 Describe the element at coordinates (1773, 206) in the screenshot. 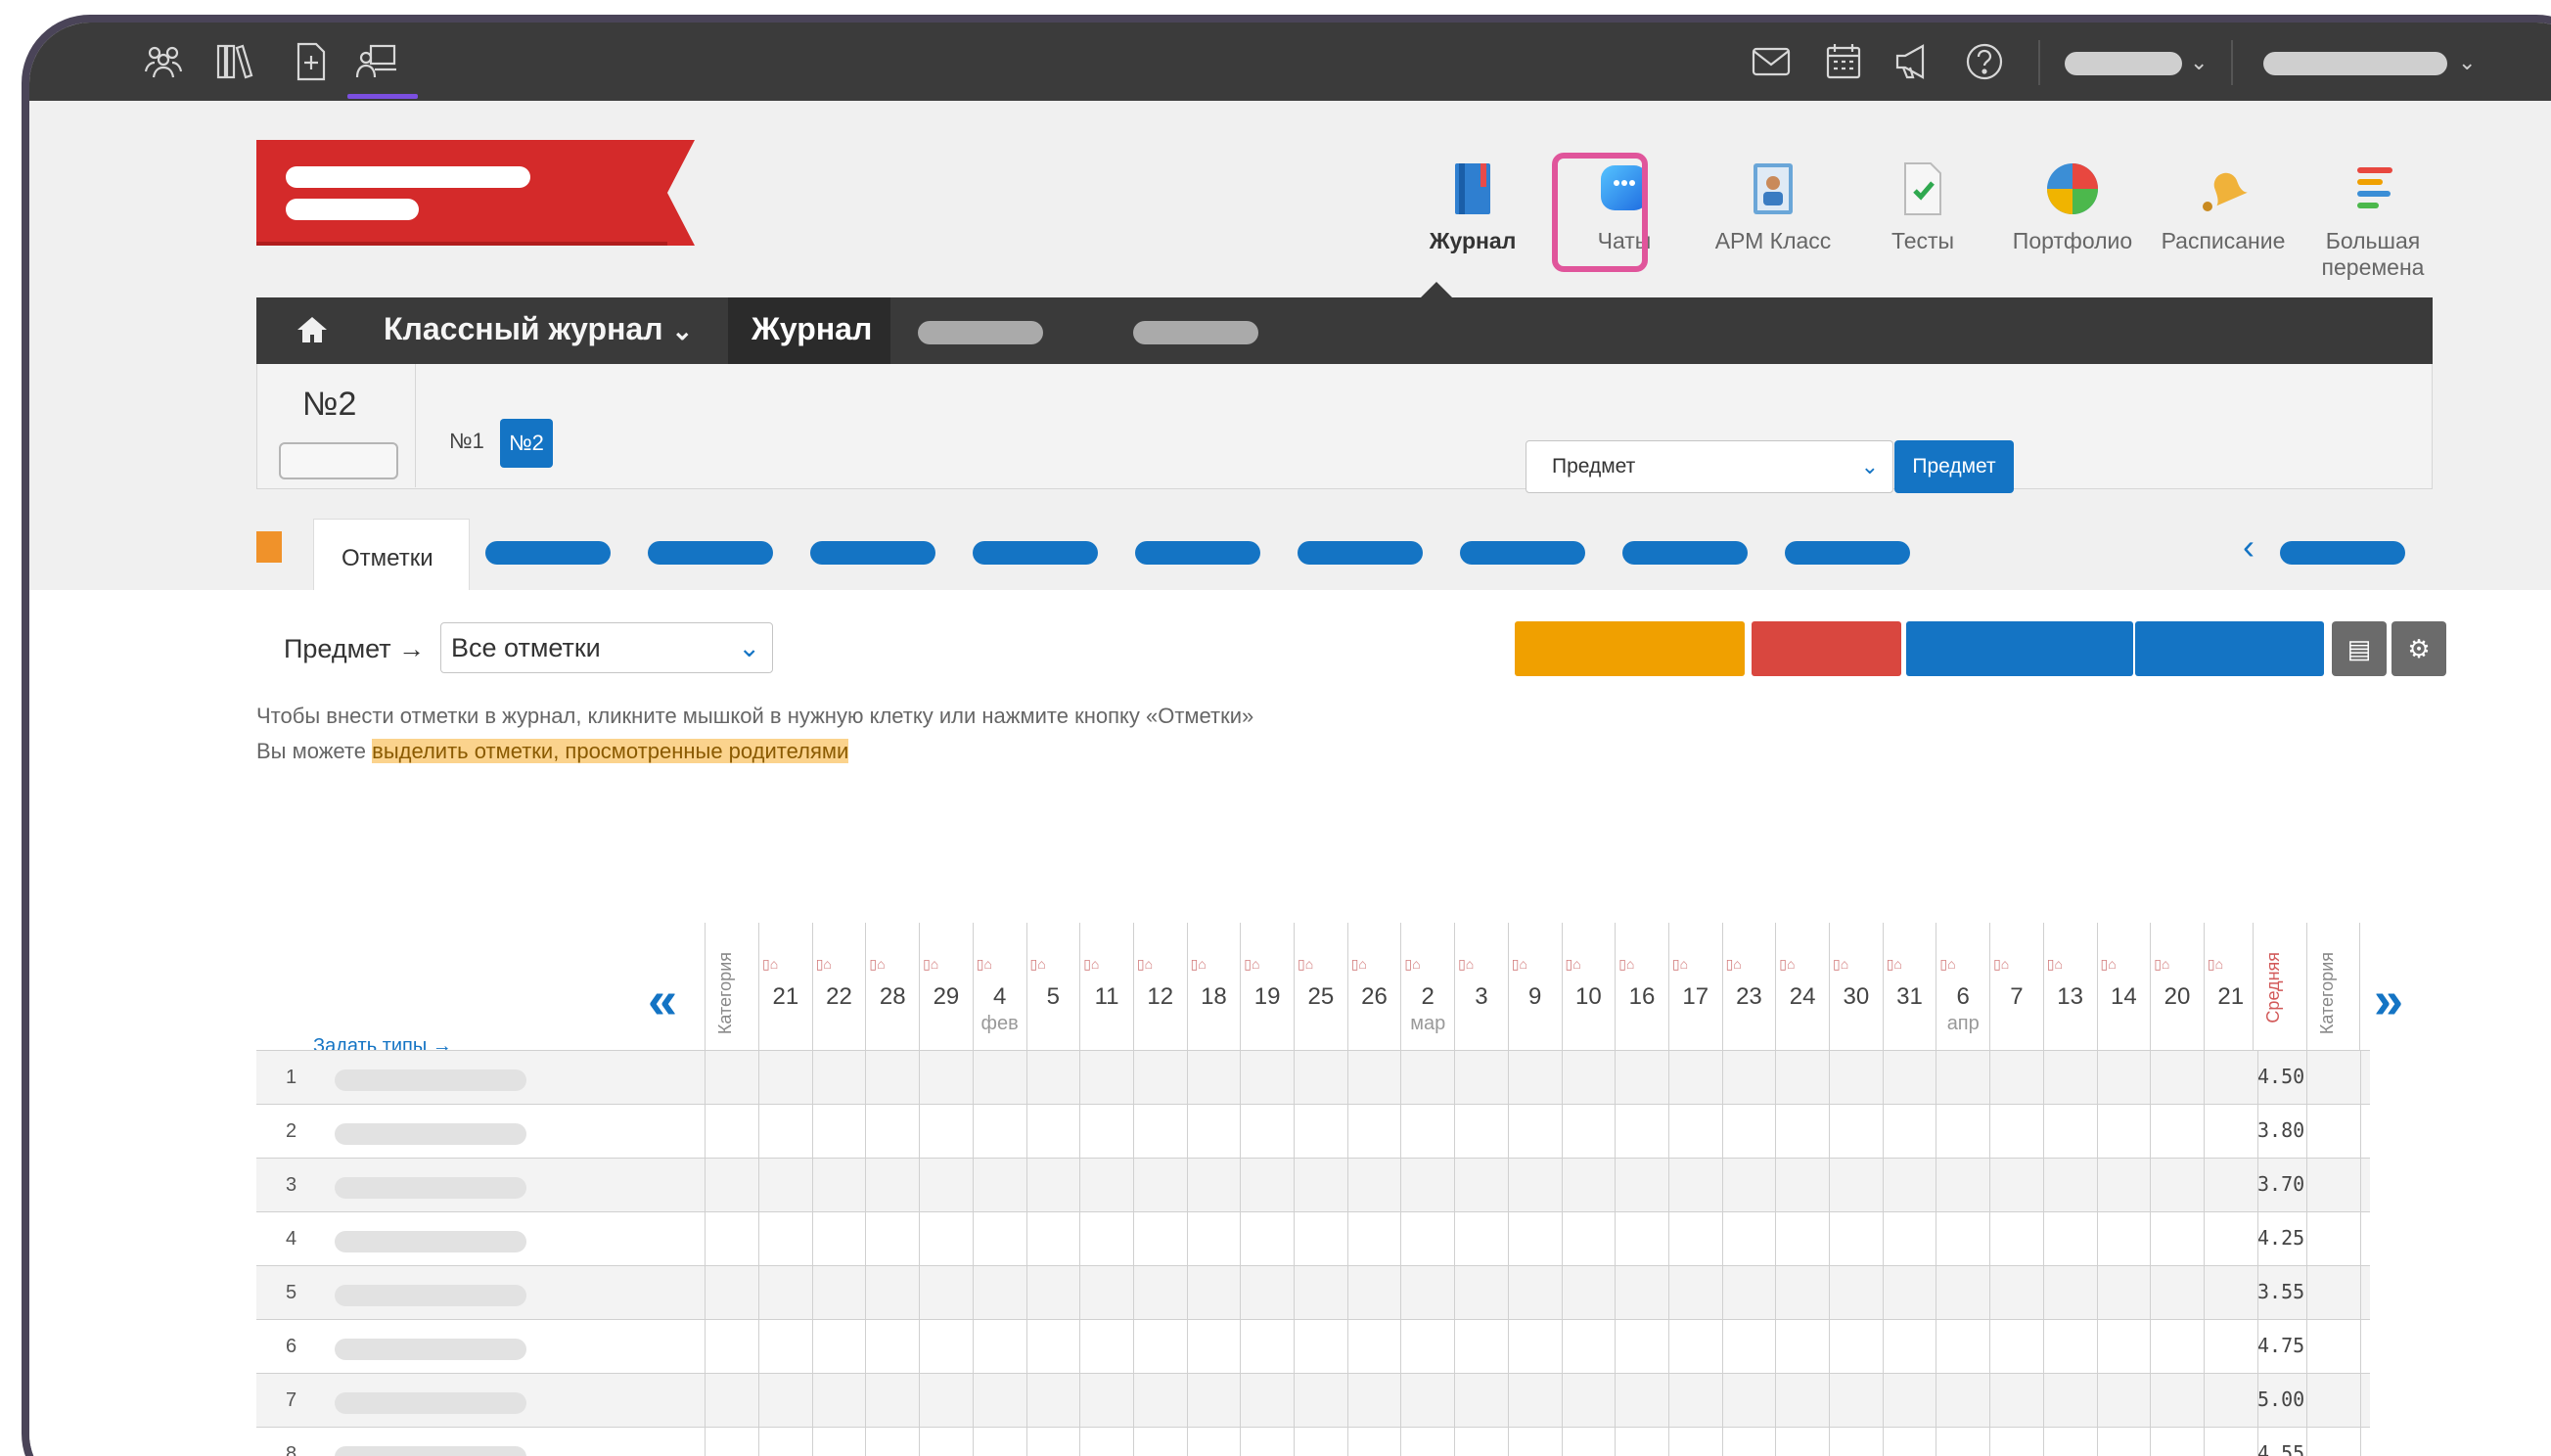

I see `app-class-workstation: АРМ Класс` at that location.